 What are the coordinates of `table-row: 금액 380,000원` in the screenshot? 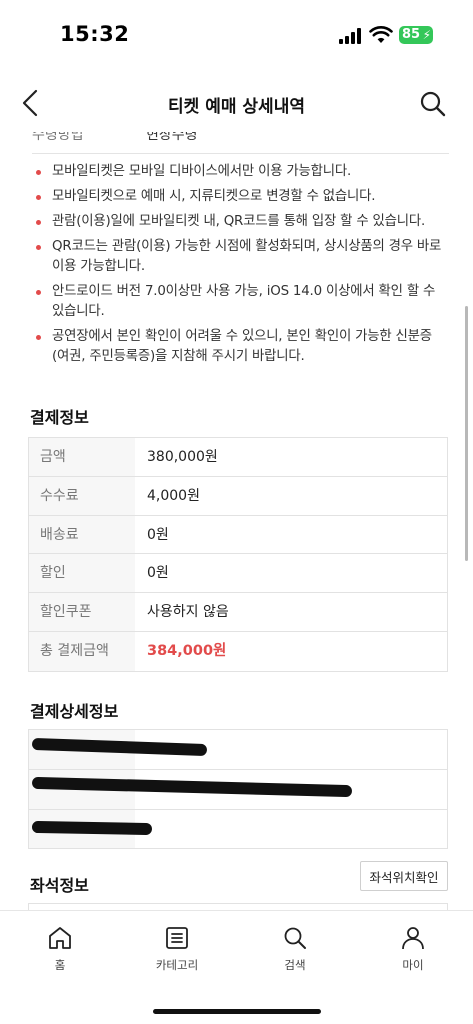 It's located at (238, 457).